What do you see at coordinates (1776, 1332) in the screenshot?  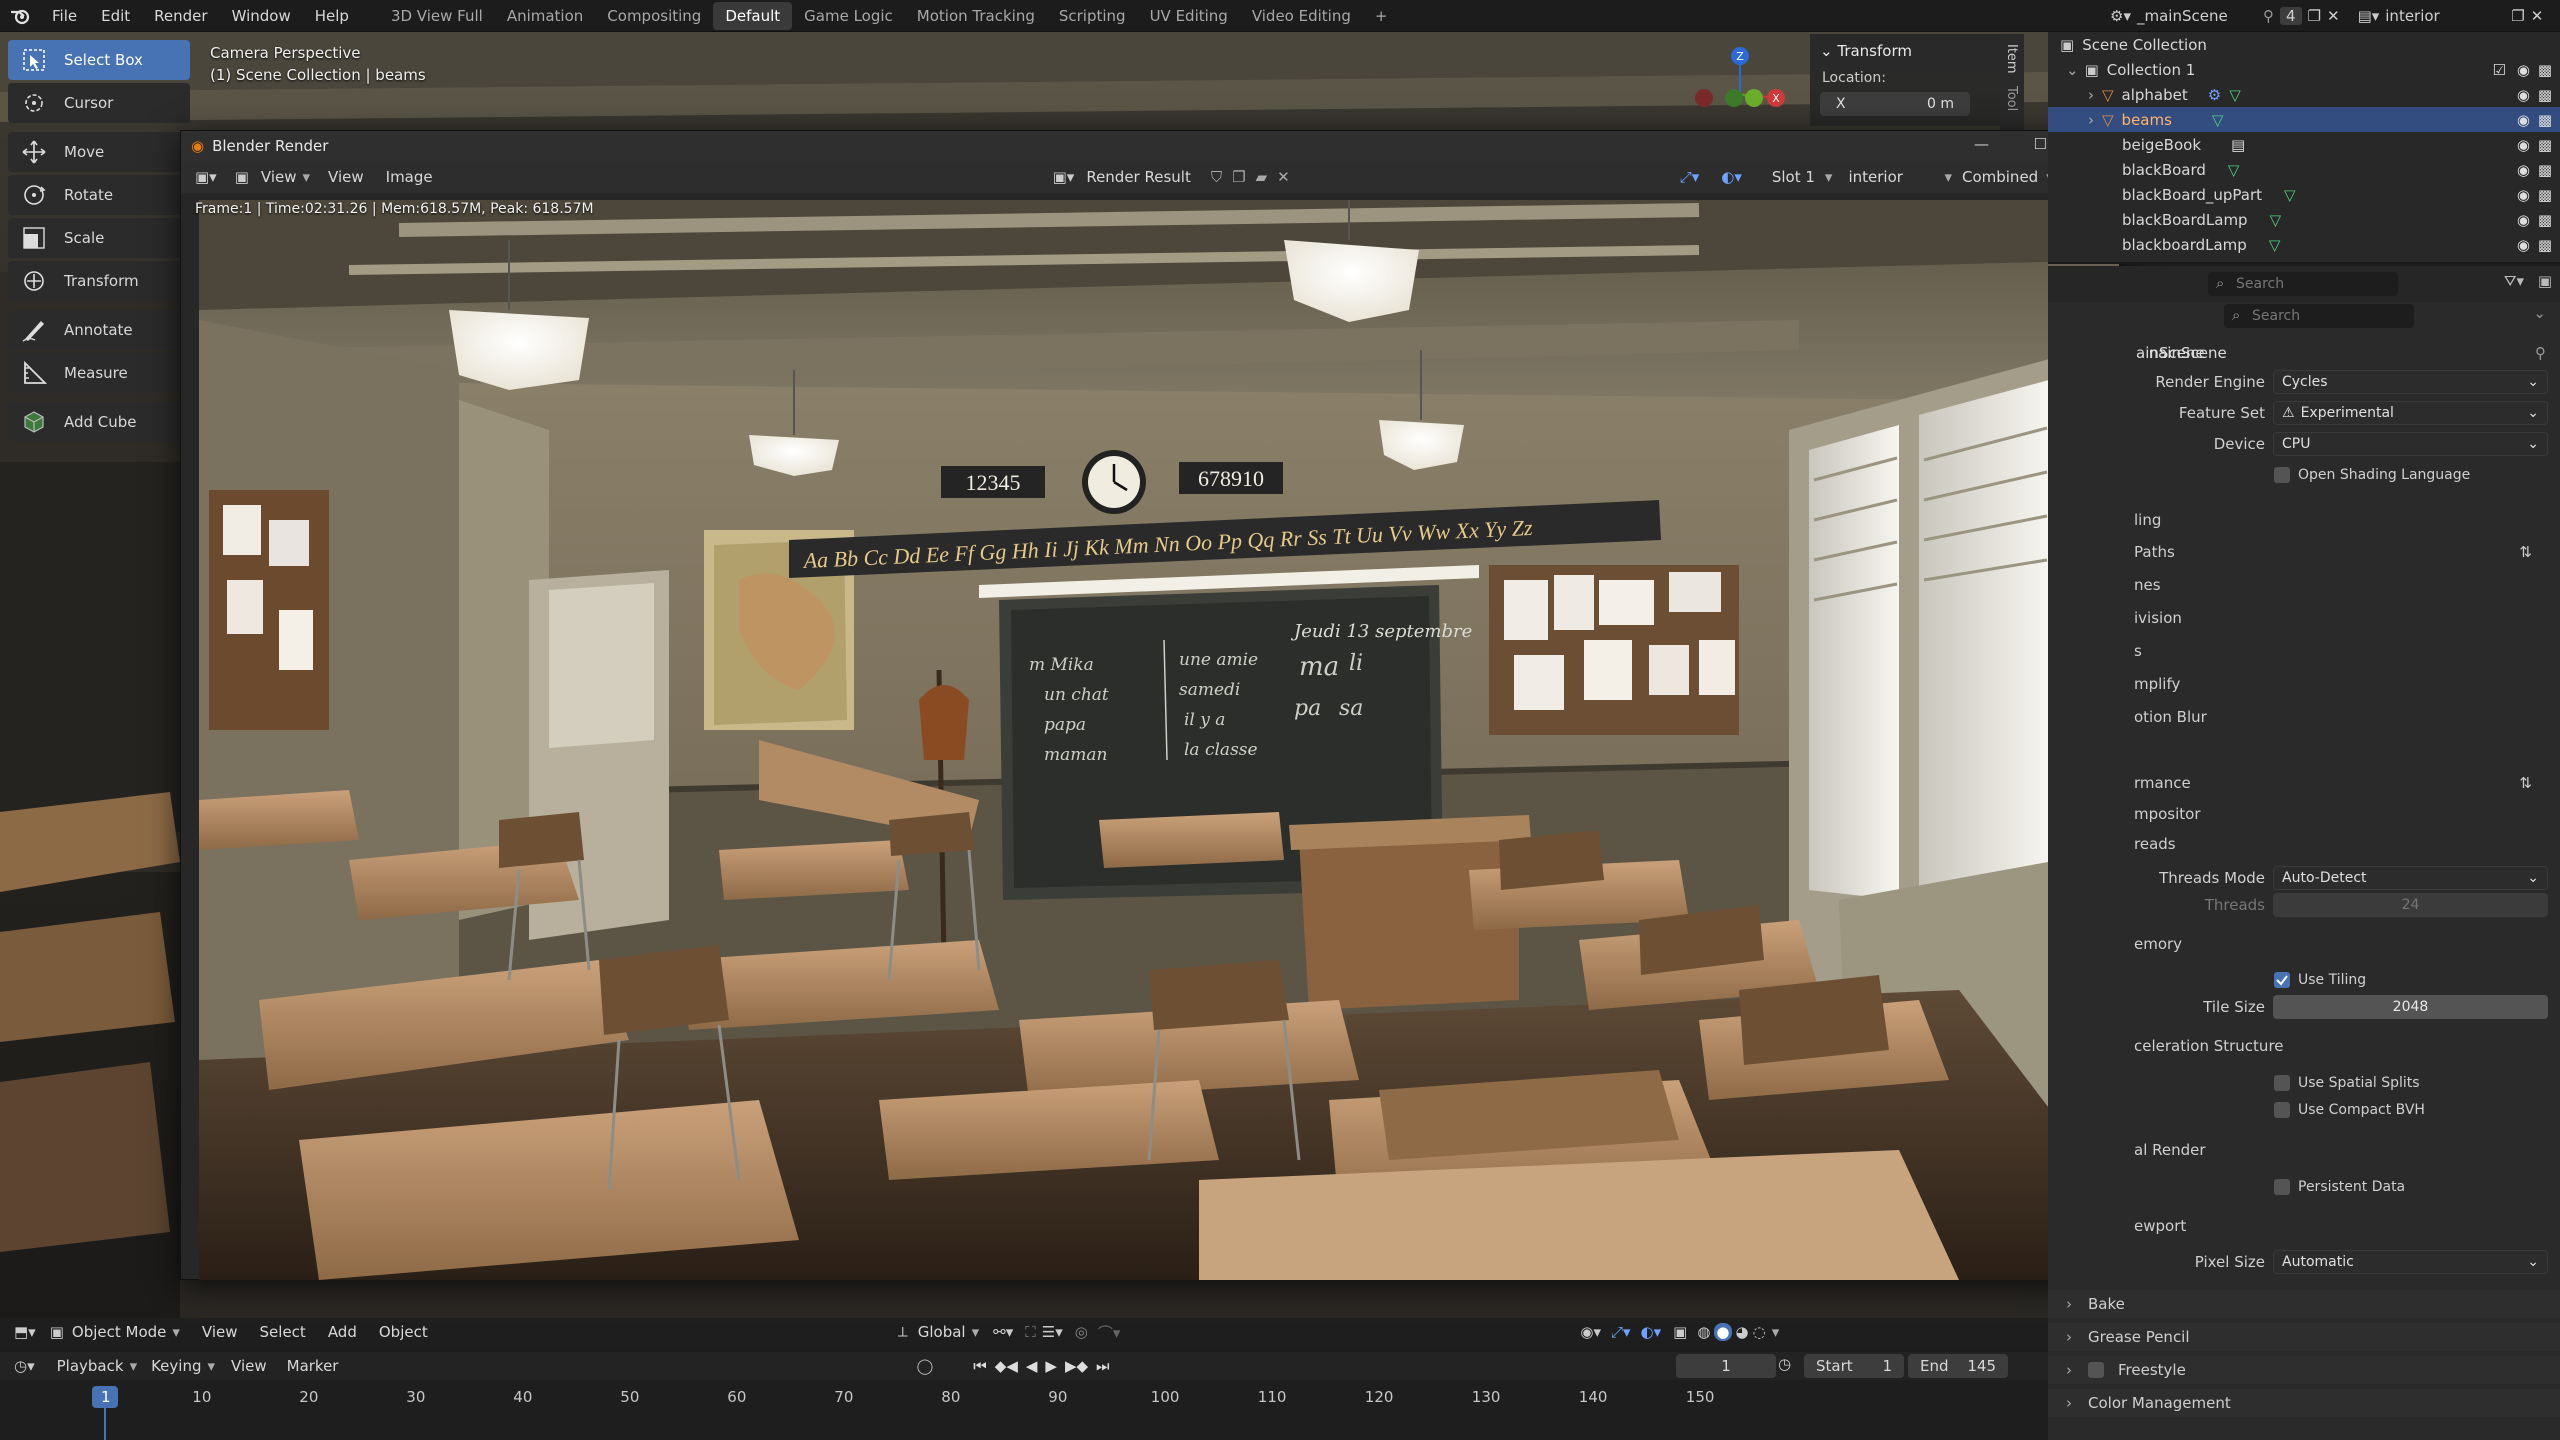 I see `shading-options-icon: ▾` at bounding box center [1776, 1332].